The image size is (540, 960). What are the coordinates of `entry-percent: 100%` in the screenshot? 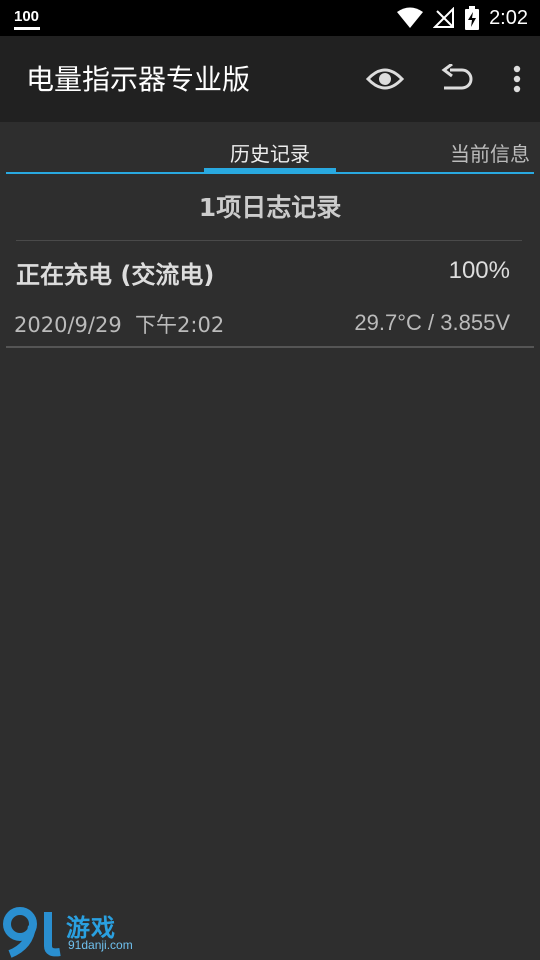 It's located at (479, 270).